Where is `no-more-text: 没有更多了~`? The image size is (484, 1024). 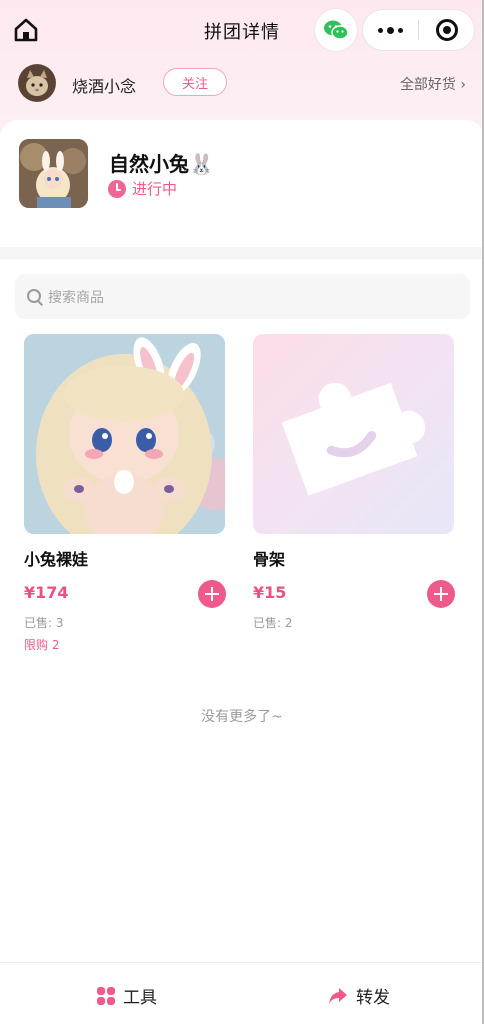
no-more-text: 没有更多了~ is located at coordinates (242, 717).